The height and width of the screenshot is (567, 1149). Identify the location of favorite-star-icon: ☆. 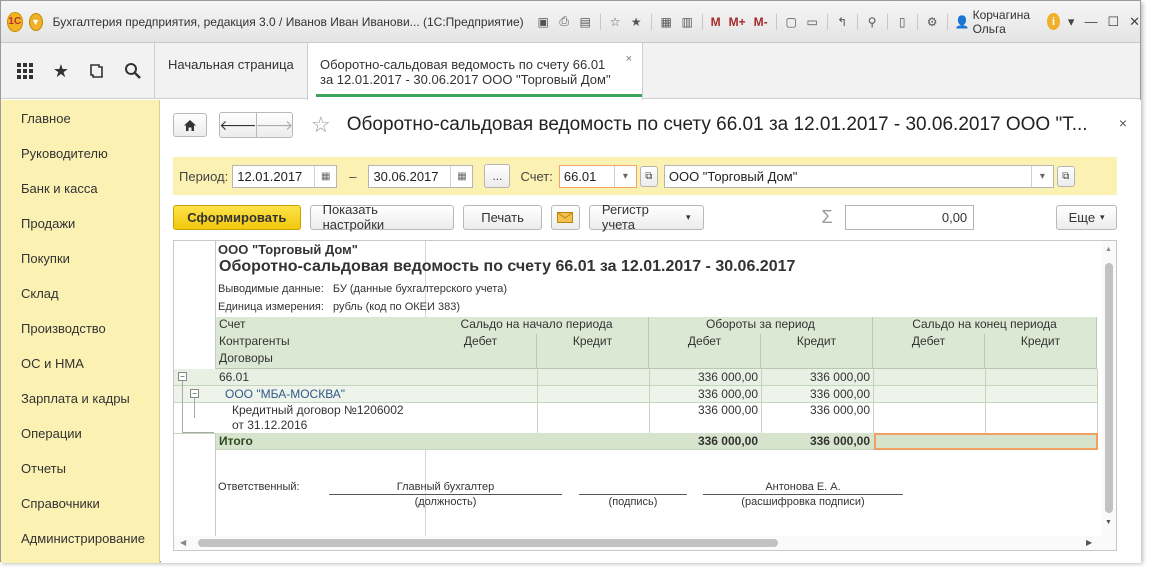
(321, 125).